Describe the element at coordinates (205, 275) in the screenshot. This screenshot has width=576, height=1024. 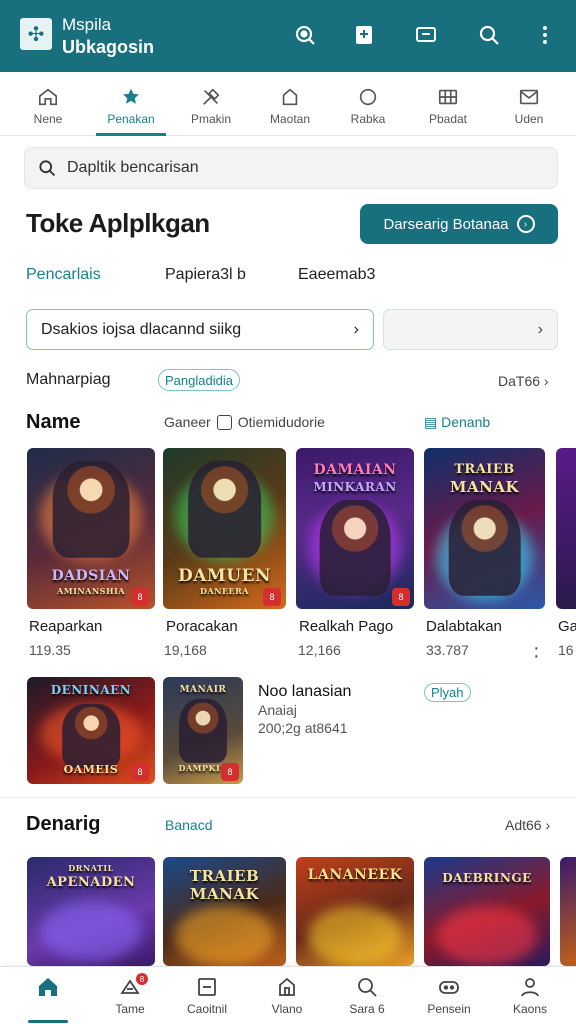
I see `subtab-papiera: Papiera3l b` at that location.